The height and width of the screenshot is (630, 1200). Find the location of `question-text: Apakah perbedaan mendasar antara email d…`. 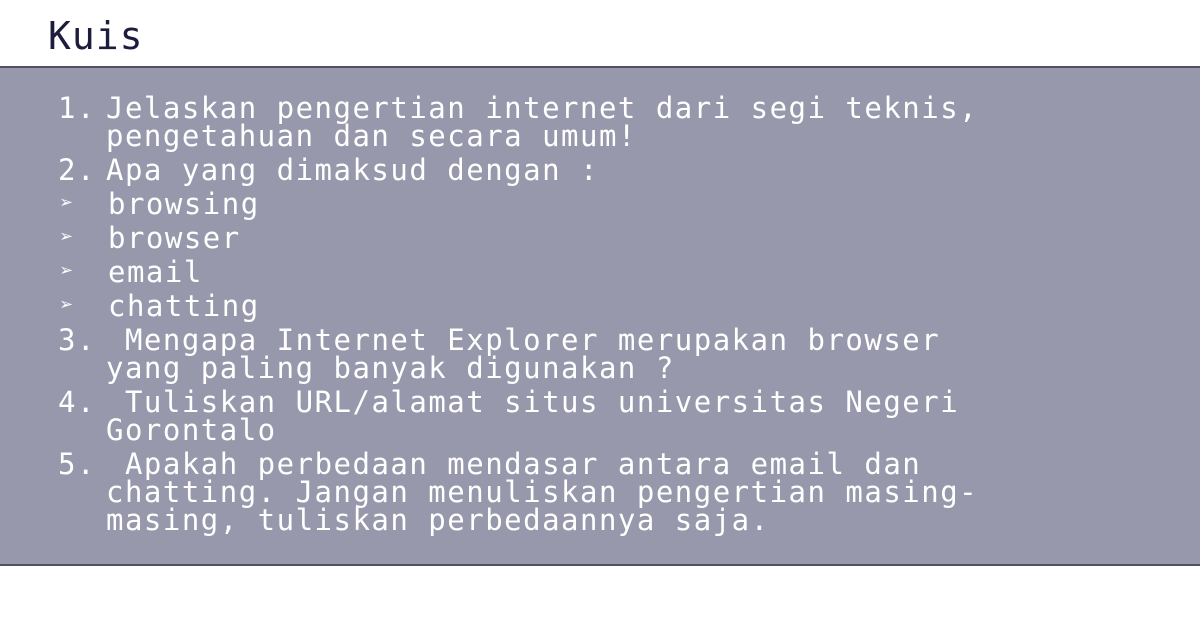

question-text: Apakah perbedaan mendasar antara email d… is located at coordinates (542, 492).